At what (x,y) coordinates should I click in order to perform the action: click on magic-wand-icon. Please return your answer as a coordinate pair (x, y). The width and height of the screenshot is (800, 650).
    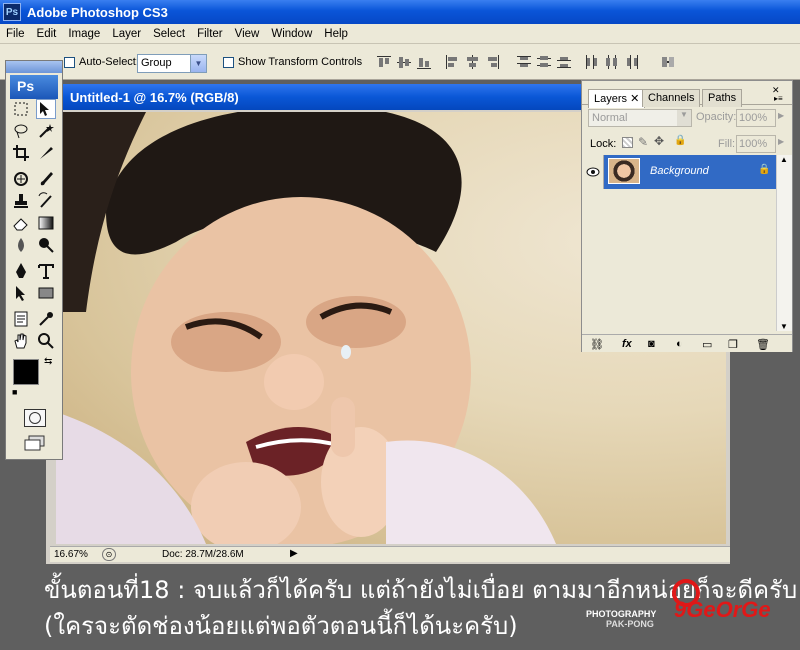
    Looking at the image, I should click on (46, 131).